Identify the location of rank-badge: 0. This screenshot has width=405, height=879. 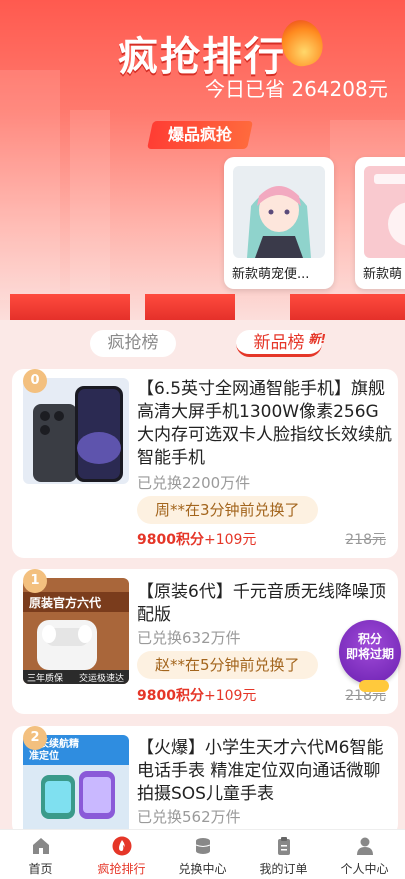
(35, 381).